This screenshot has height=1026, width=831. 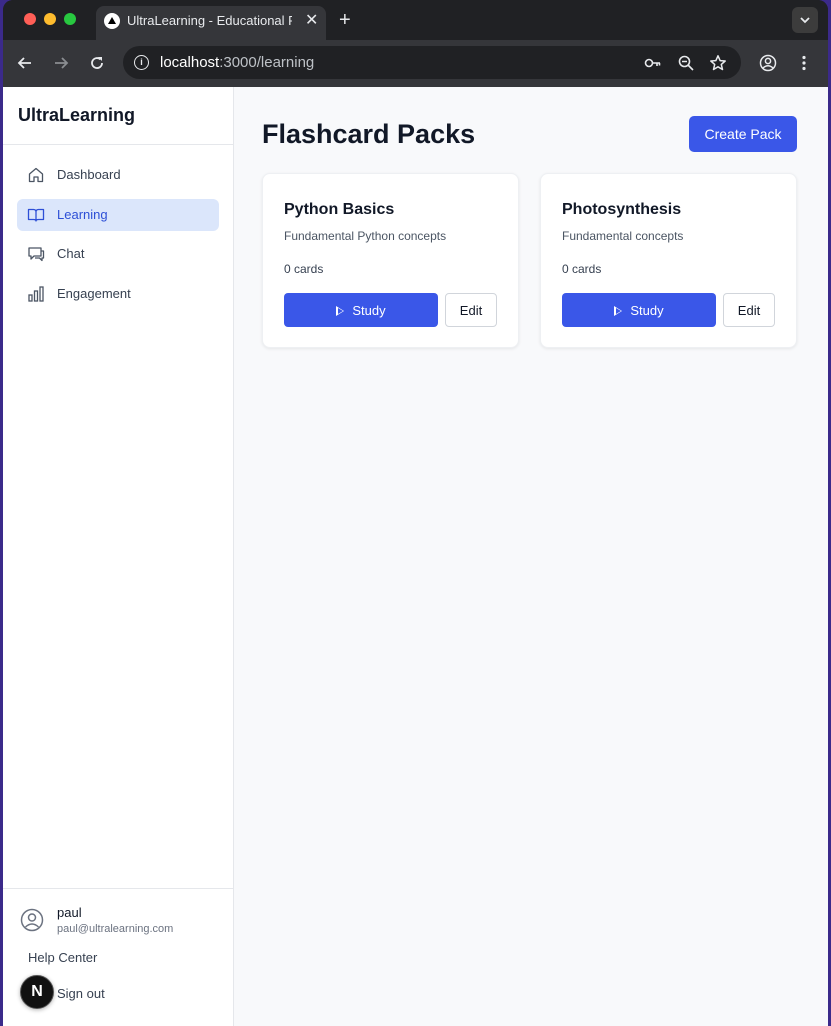 I want to click on minimize-window-button, so click(x=50, y=19).